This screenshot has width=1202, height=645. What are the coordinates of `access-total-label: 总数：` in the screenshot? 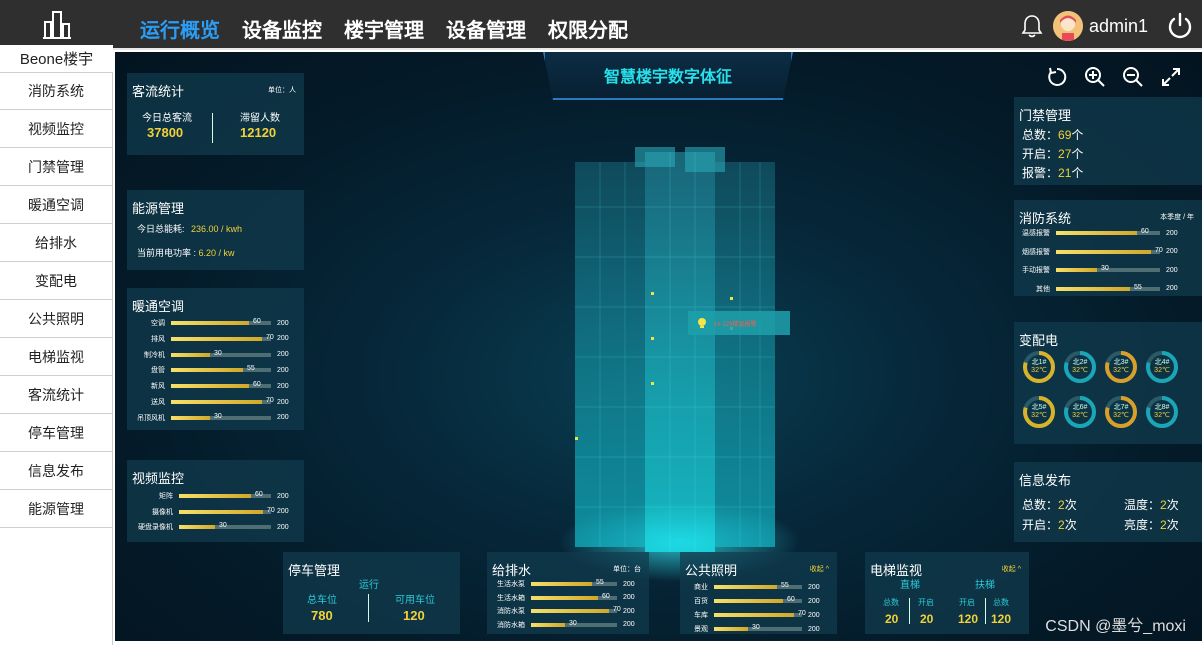 It's located at (1040, 135).